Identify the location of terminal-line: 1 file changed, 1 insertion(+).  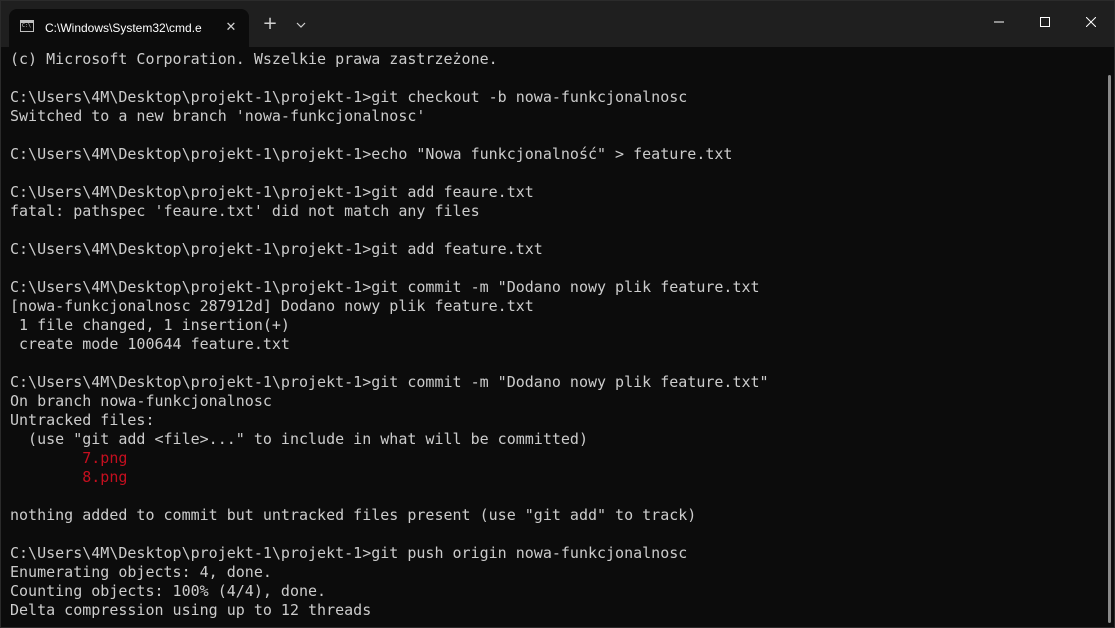
(150, 325).